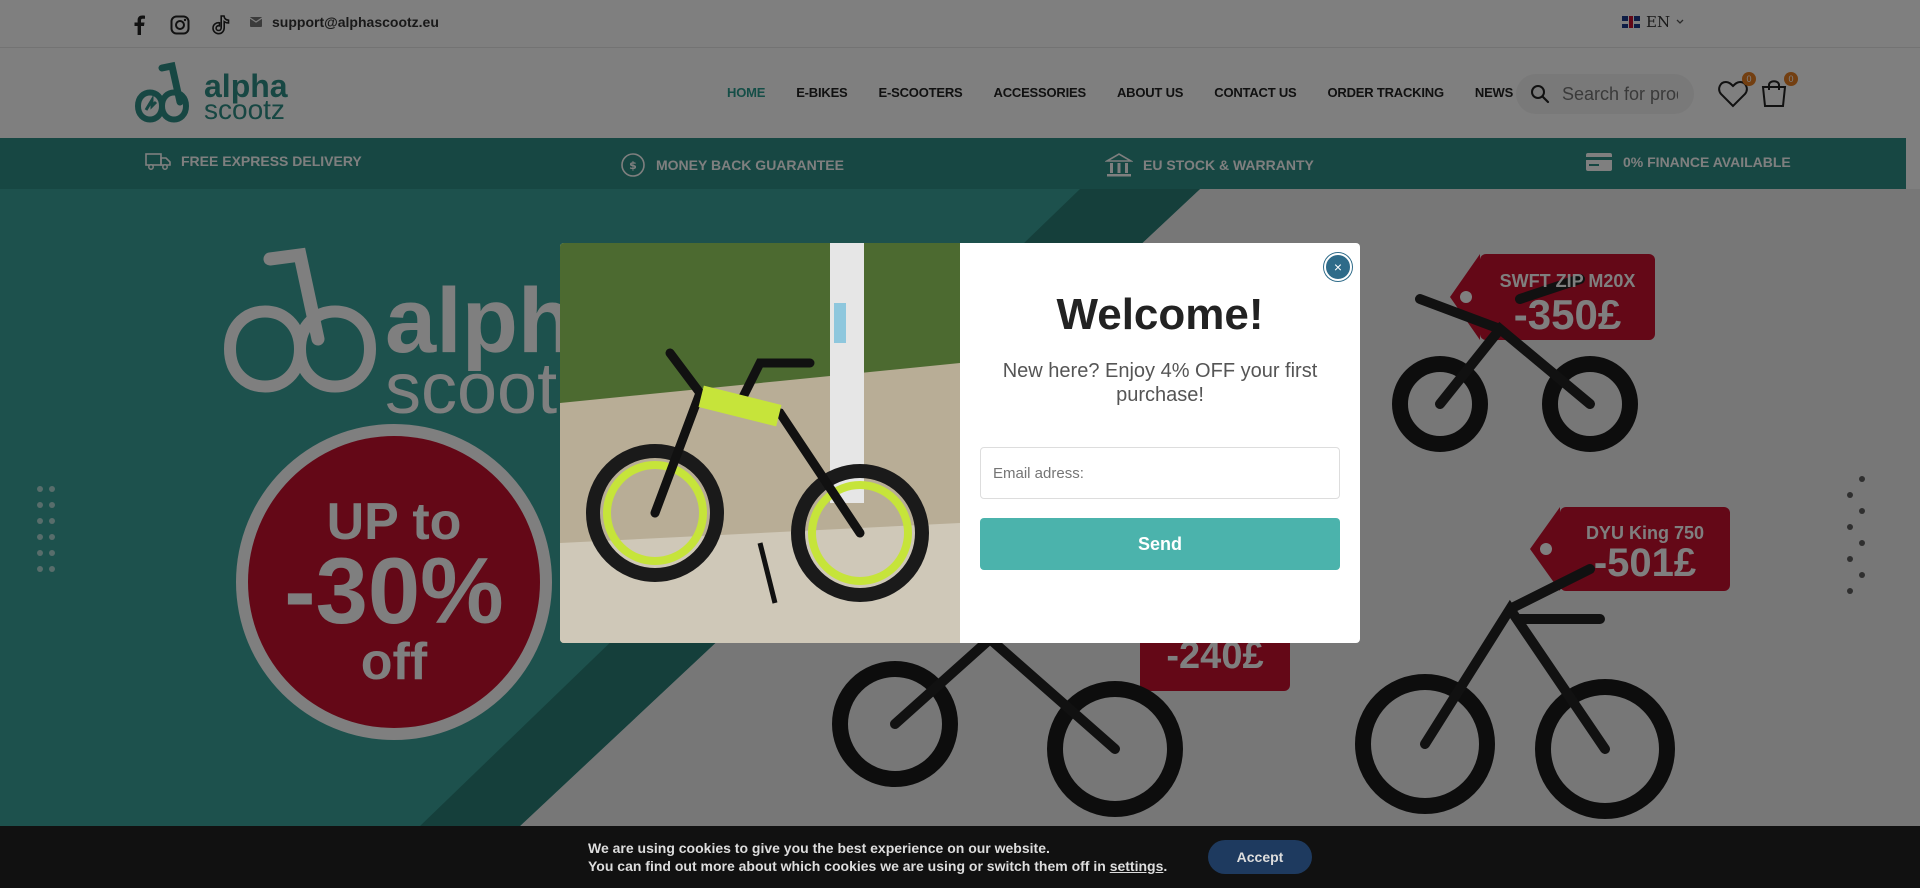  Describe the element at coordinates (1160, 314) in the screenshot. I see `popup-title: Welcome!` at that location.